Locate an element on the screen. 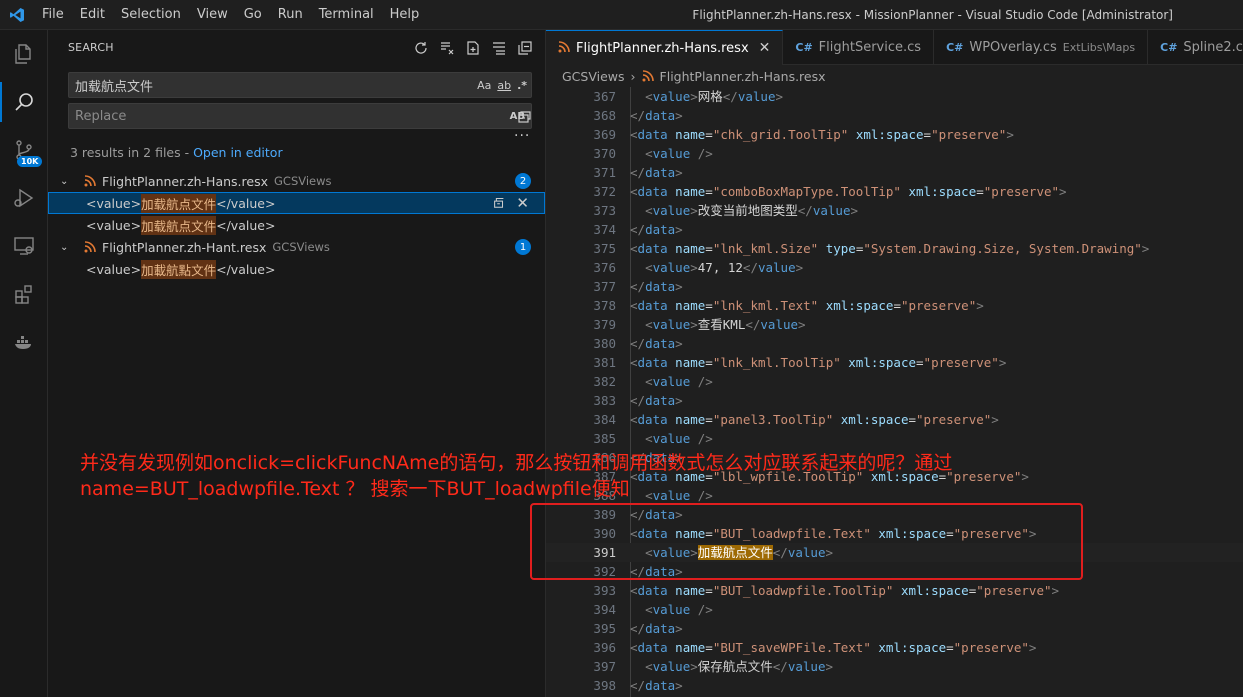 The height and width of the screenshot is (697, 1243). code-line: 376 <value>47, 12</value> is located at coordinates (894, 267).